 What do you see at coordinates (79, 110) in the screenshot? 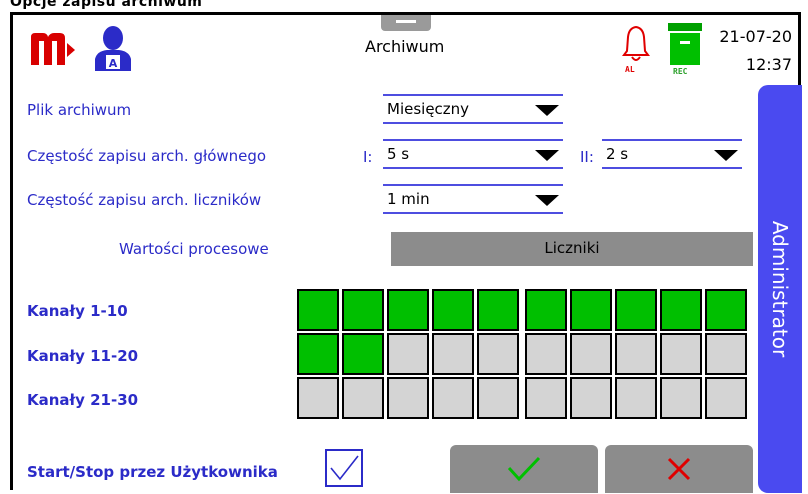
I see `archive-file-label: Plik archiwum` at bounding box center [79, 110].